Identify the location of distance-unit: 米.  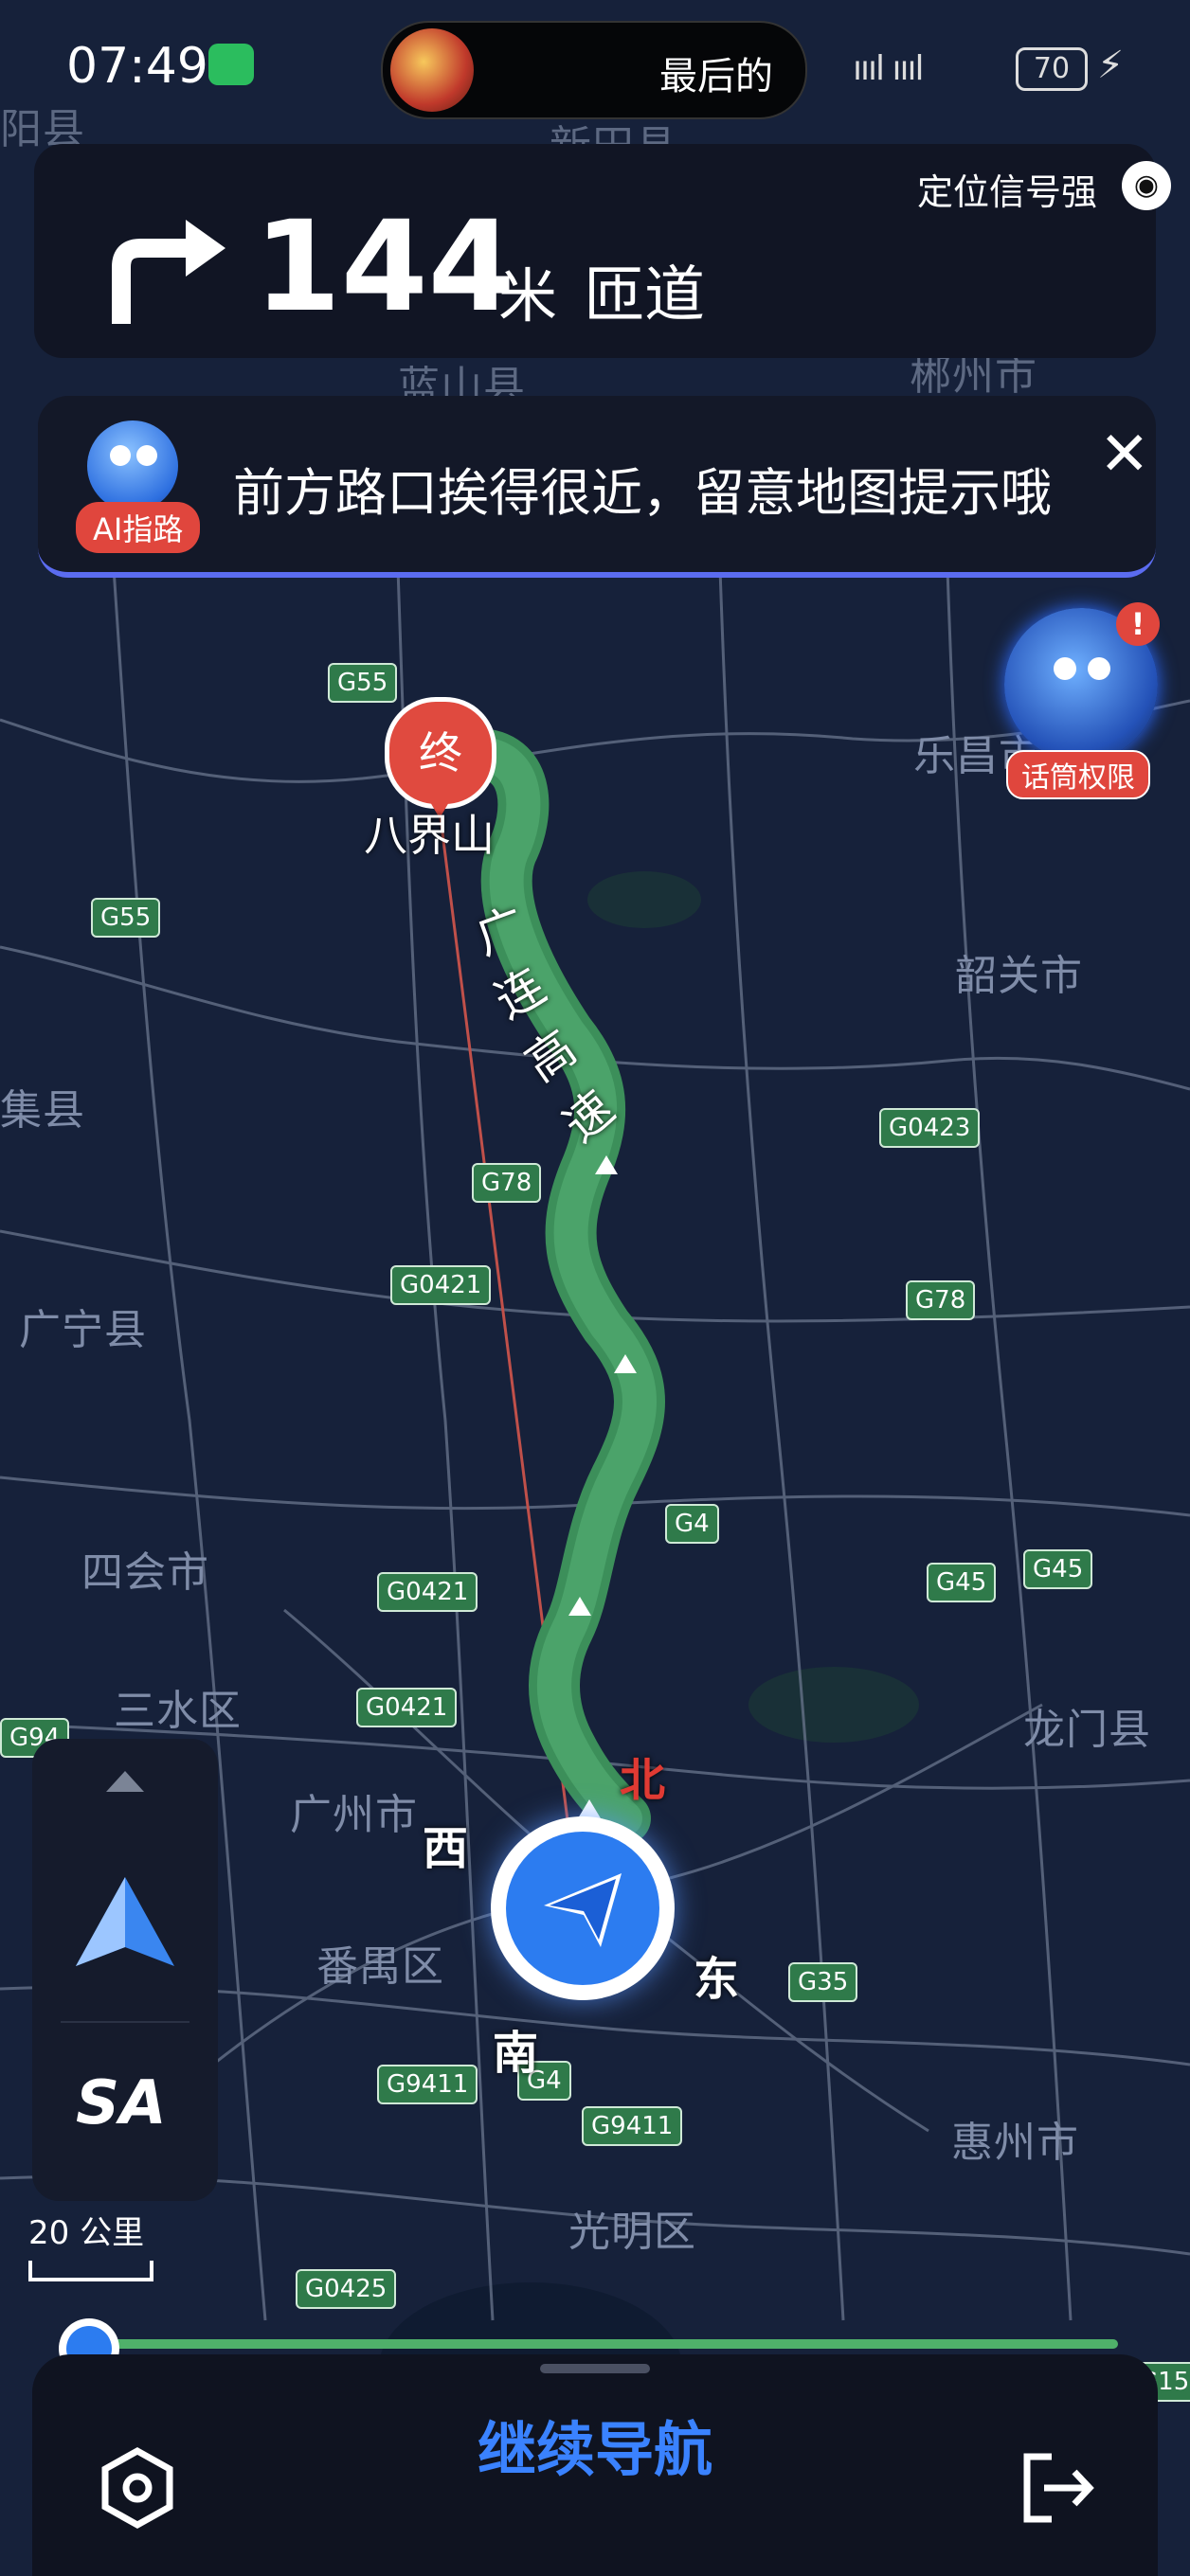
(528, 296).